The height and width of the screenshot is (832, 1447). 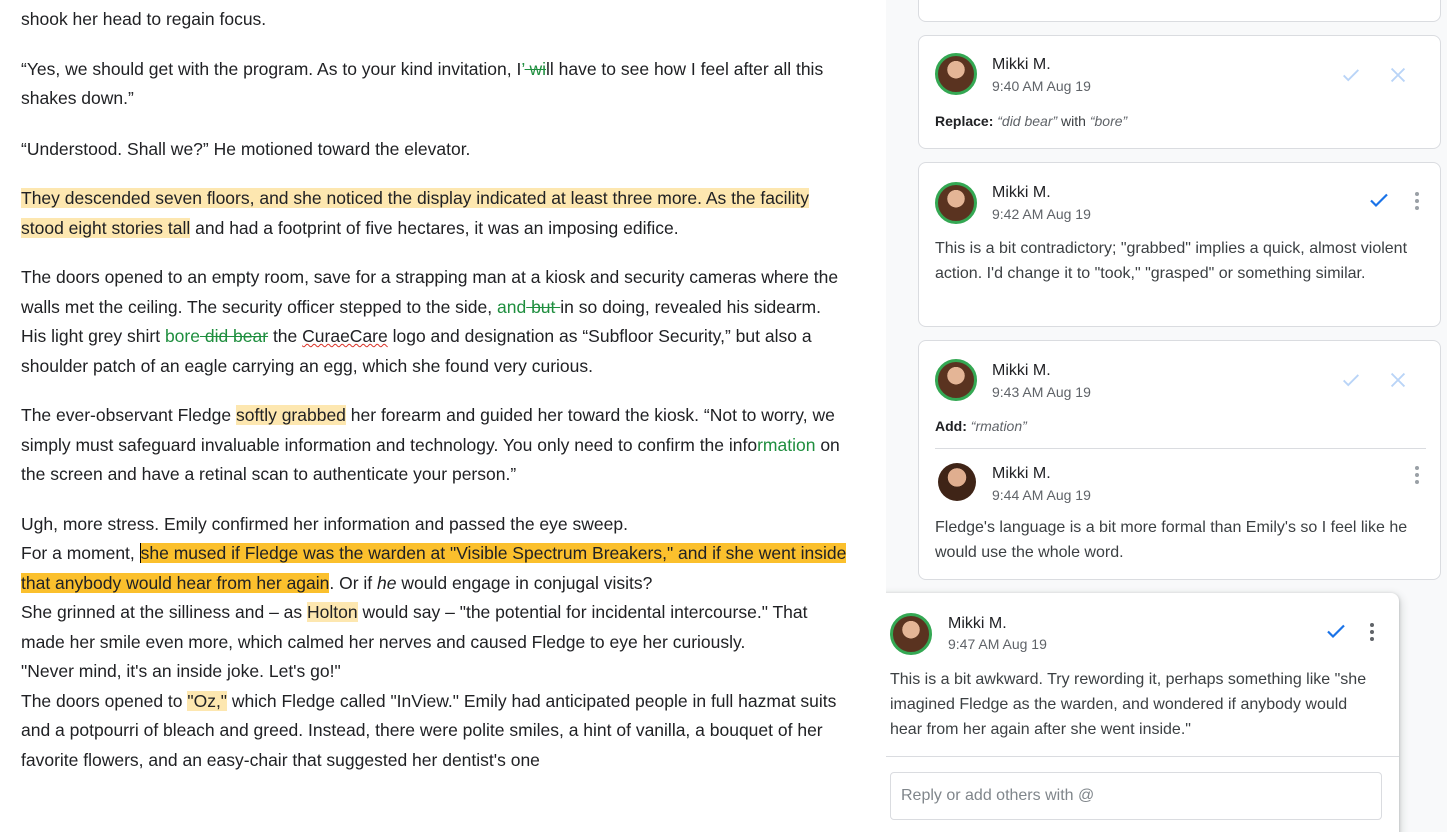 I want to click on suggested-deletion: wi, so click(x=535, y=69).